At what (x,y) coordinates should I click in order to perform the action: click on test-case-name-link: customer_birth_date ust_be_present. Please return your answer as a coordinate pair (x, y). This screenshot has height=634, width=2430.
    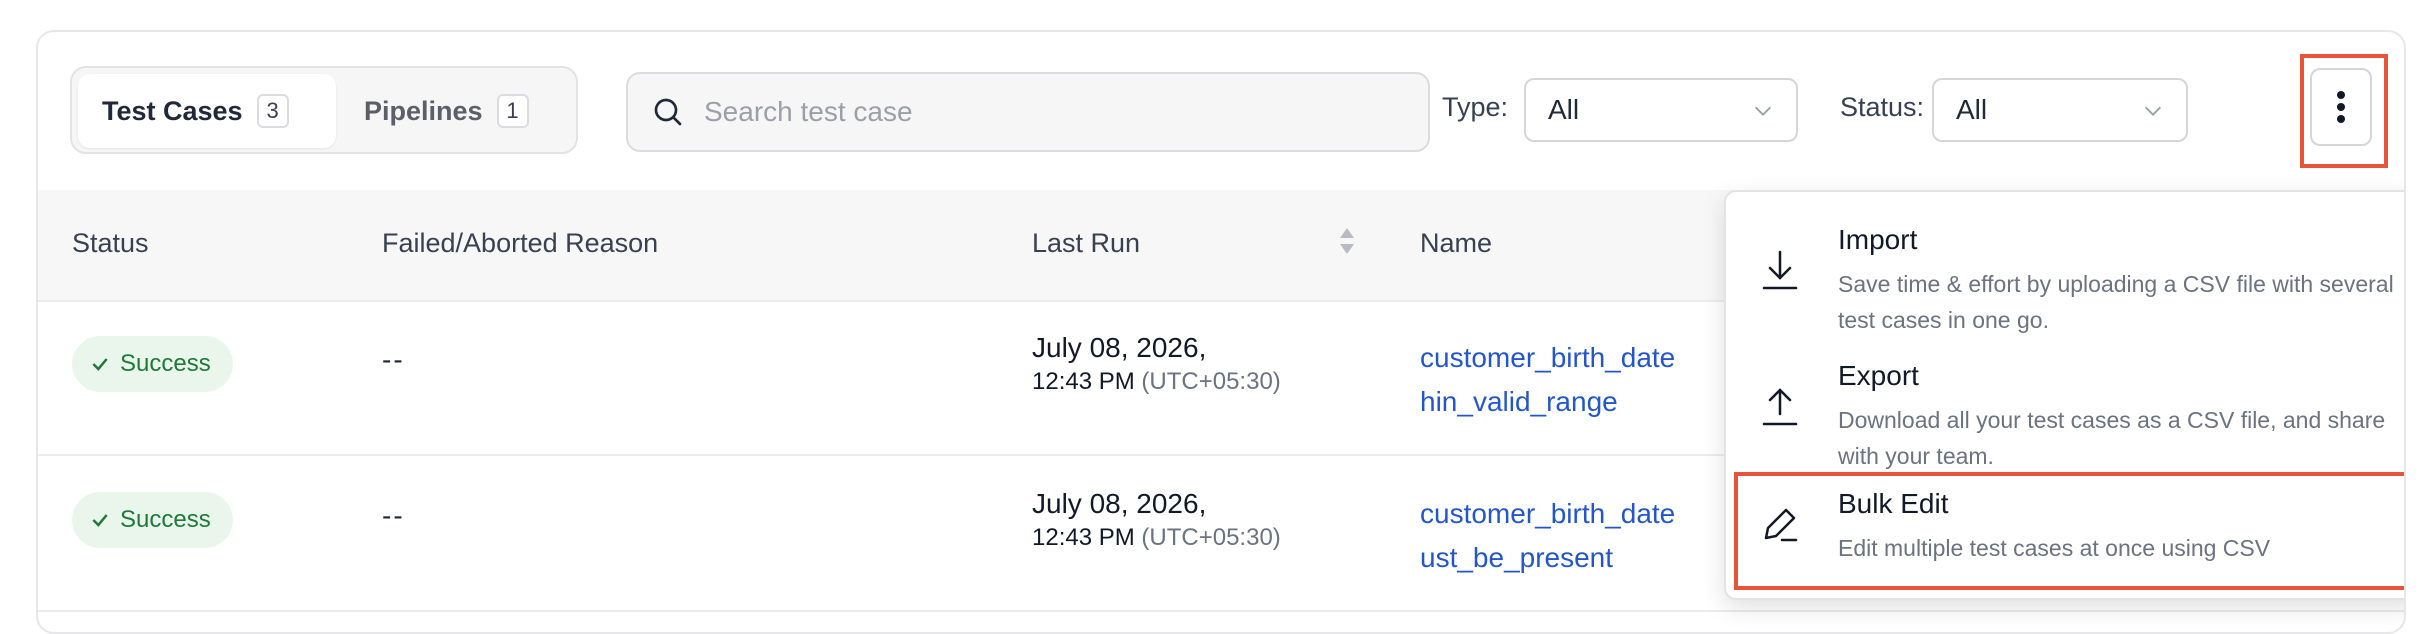
    Looking at the image, I should click on (1547, 536).